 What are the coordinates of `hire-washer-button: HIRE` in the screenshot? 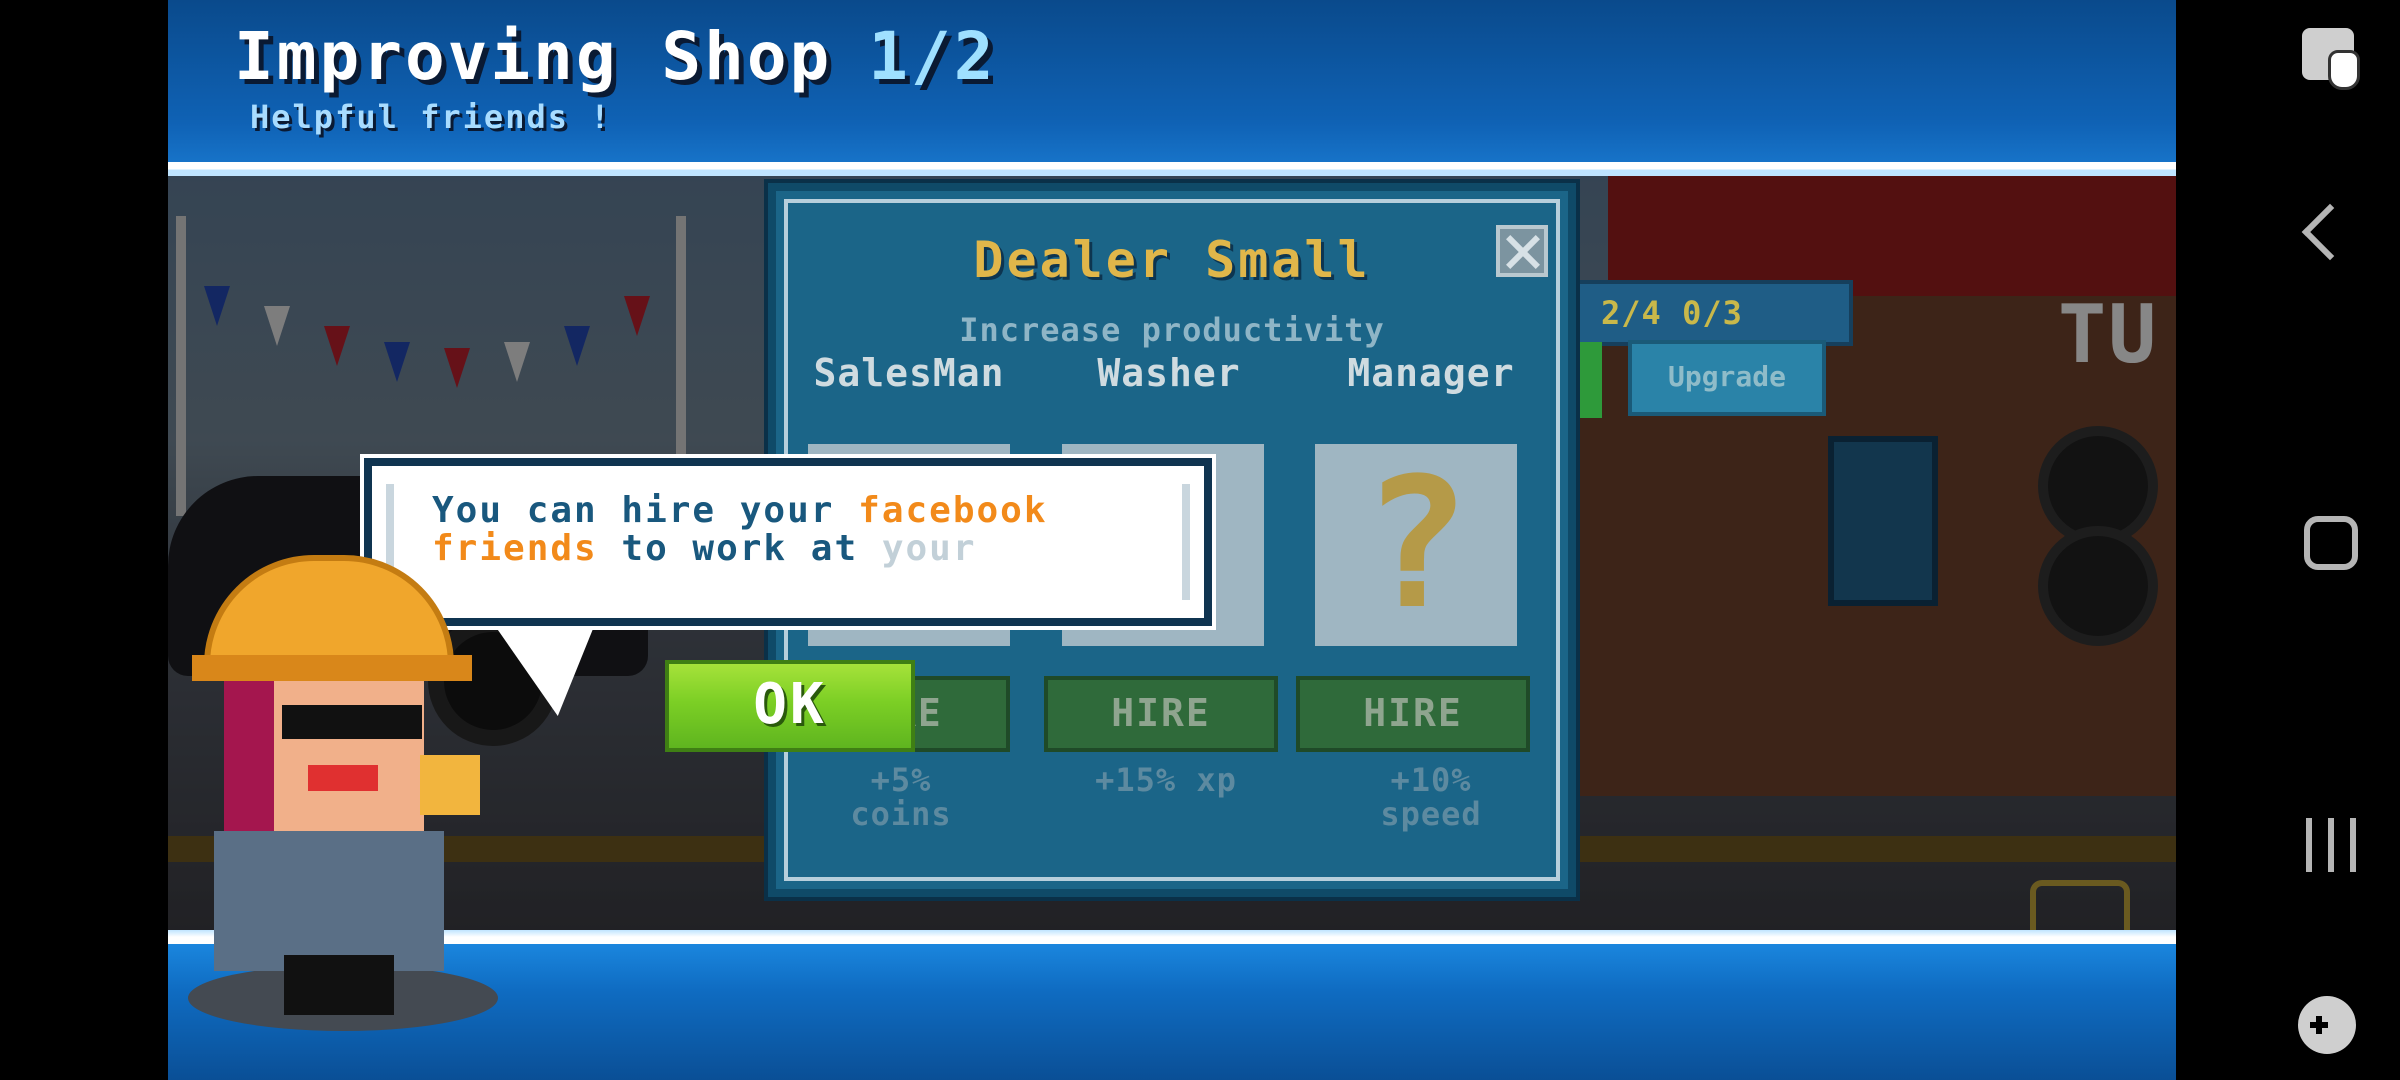 It's located at (1161, 714).